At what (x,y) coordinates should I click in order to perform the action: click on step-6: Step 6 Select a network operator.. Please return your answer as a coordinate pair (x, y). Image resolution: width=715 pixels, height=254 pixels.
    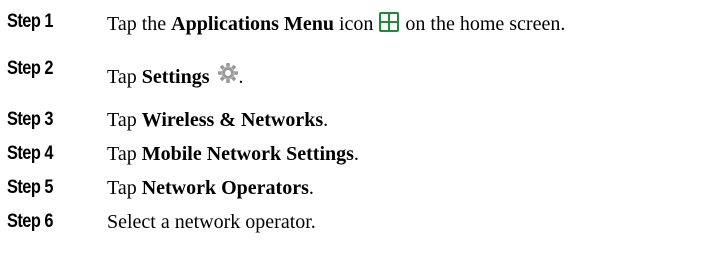
    Looking at the image, I should click on (357, 224).